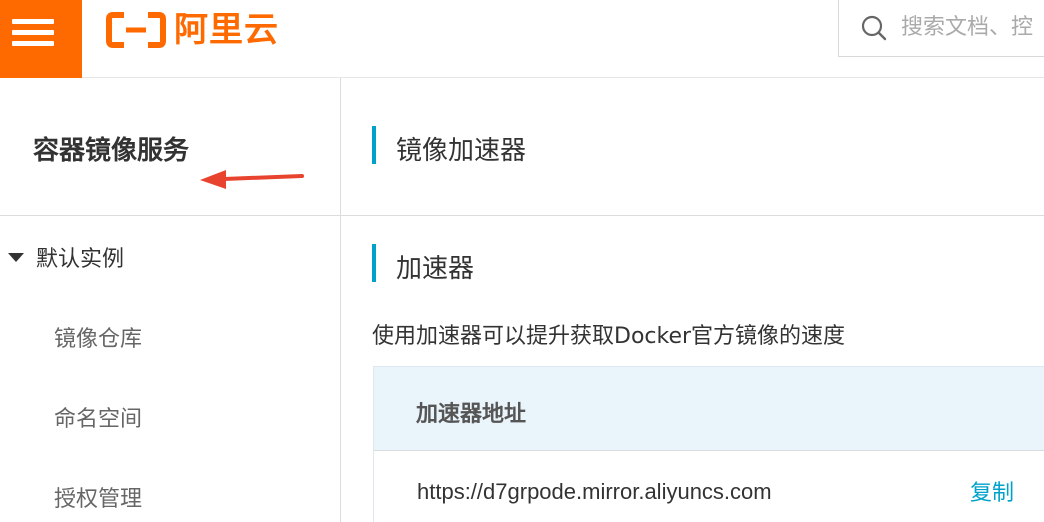 This screenshot has width=1044, height=522. I want to click on sidebar-item-image-repo: 镜像仓库, so click(98, 337).